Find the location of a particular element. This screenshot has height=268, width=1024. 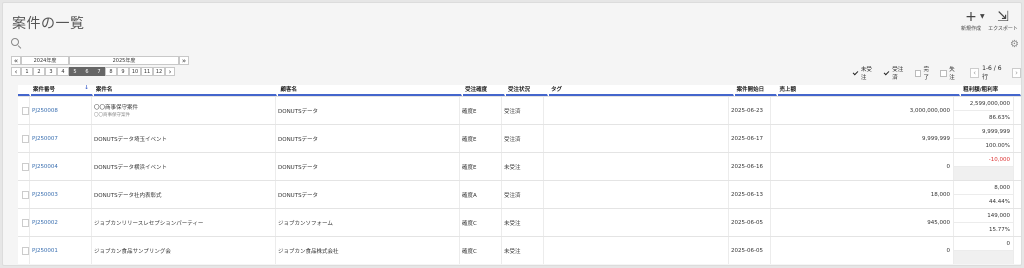

month-3: 3 is located at coordinates (51, 71).